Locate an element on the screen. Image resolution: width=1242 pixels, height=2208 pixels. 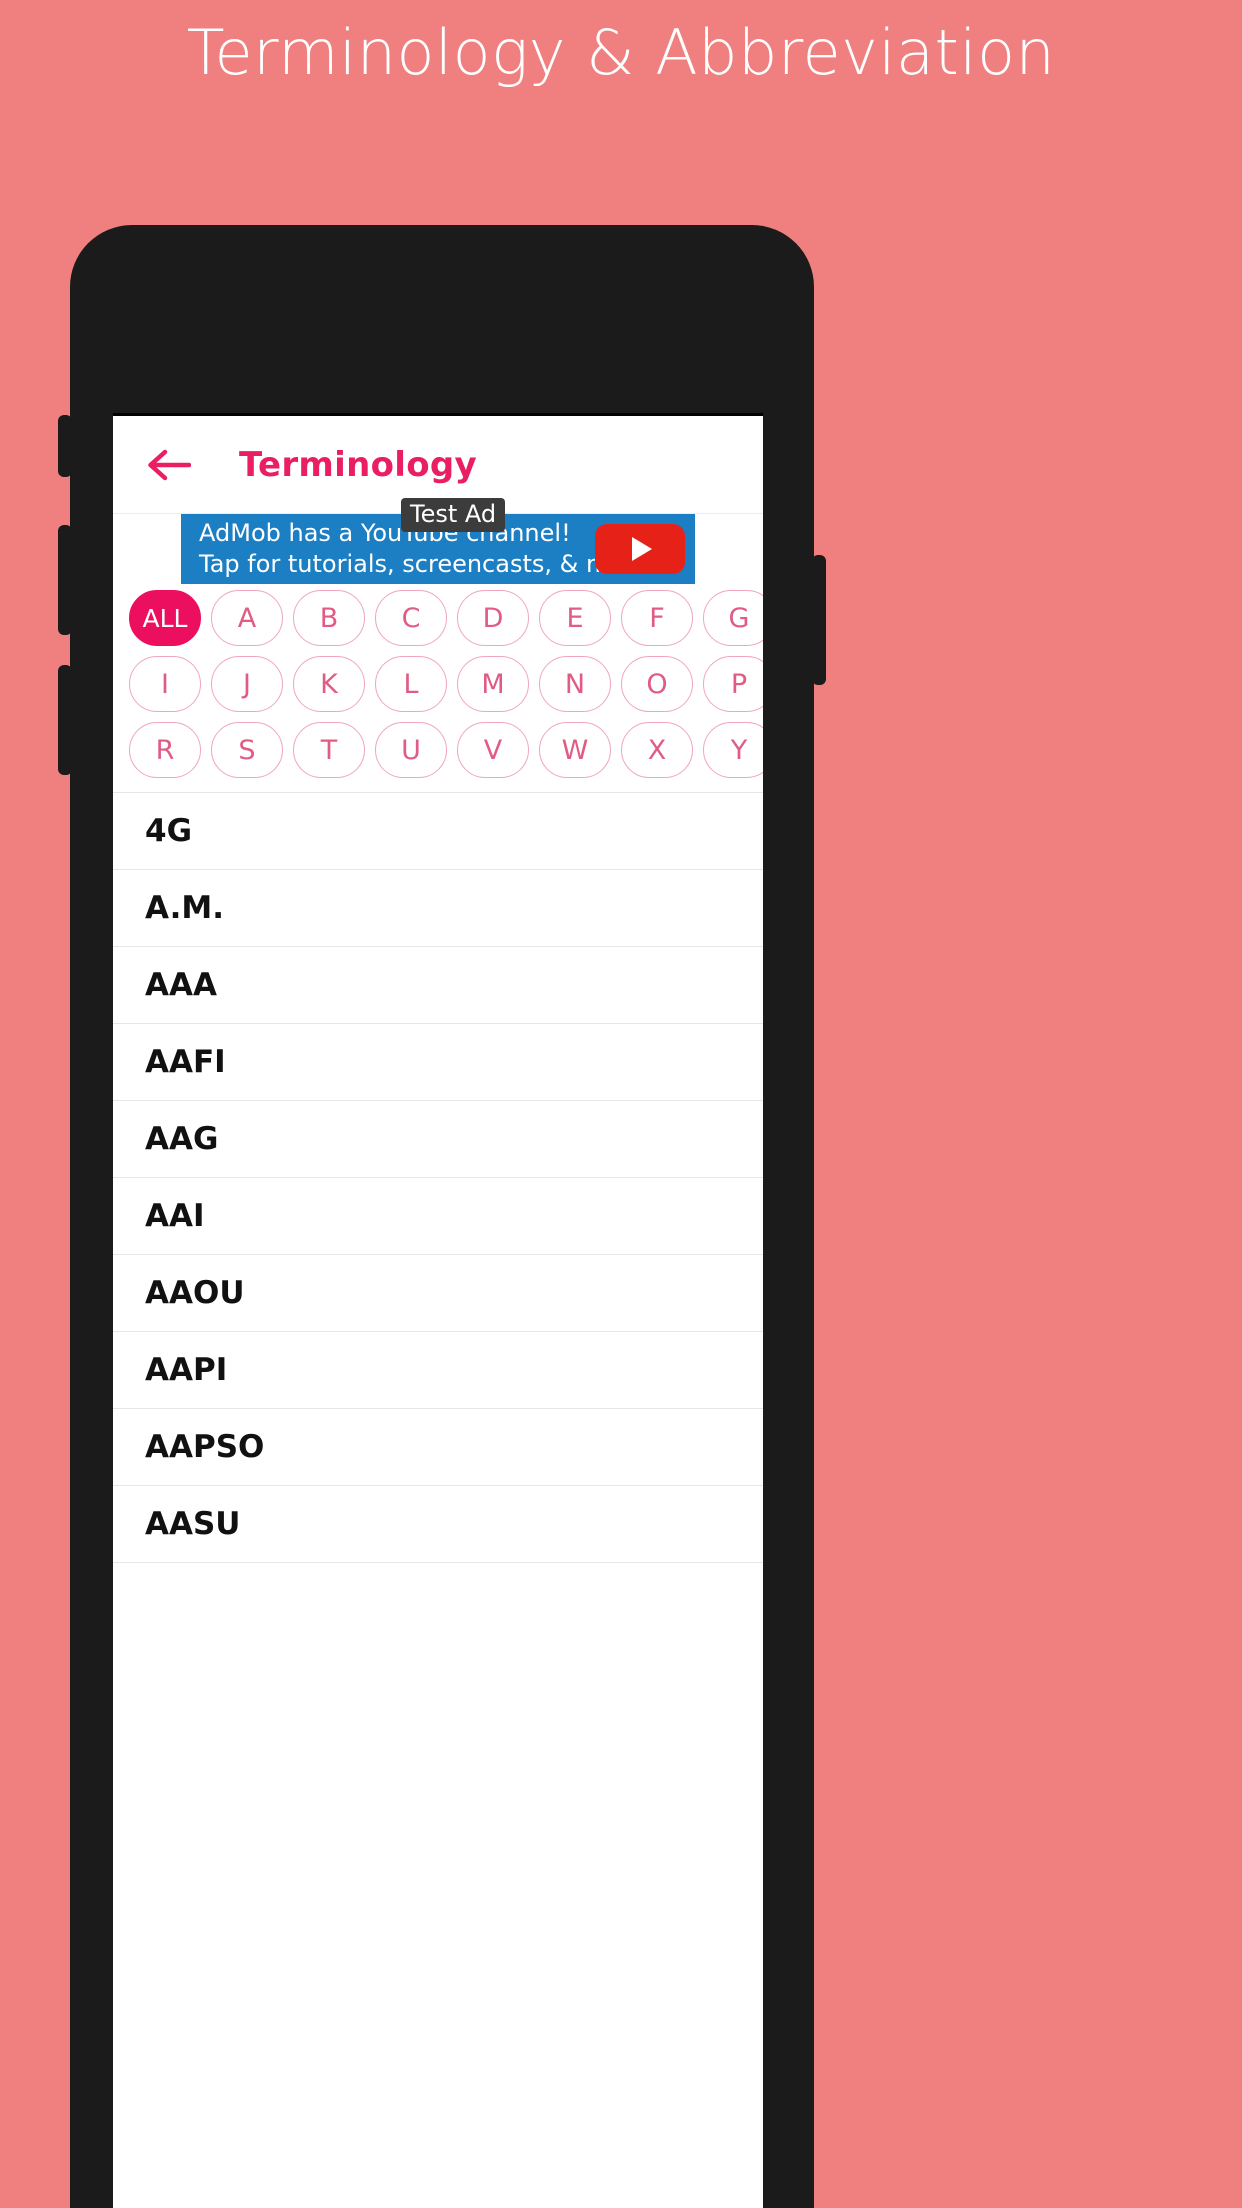
term-label: AAOU is located at coordinates (195, 1293).